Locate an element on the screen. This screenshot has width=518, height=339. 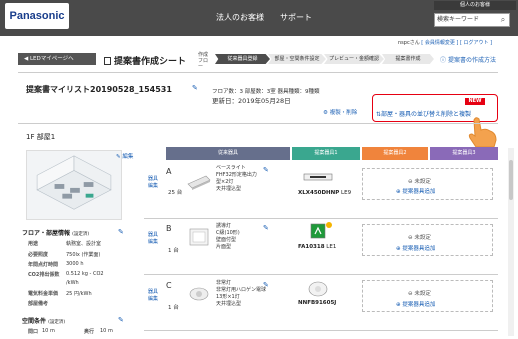
fixture-desc: 非常灯 非常灯用ハロゲン電球 13形×1灯 天井埋込型 is located at coordinates (241, 294).